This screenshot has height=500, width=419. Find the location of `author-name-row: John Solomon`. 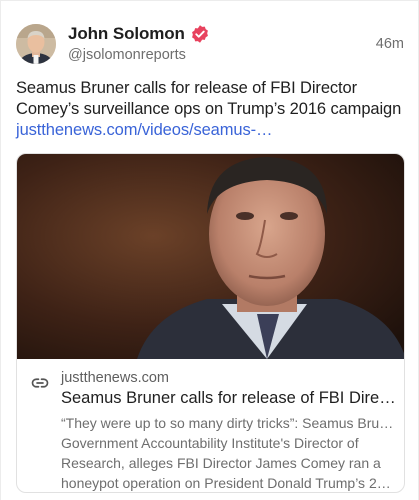

author-name-row: John Solomon is located at coordinates (139, 34).